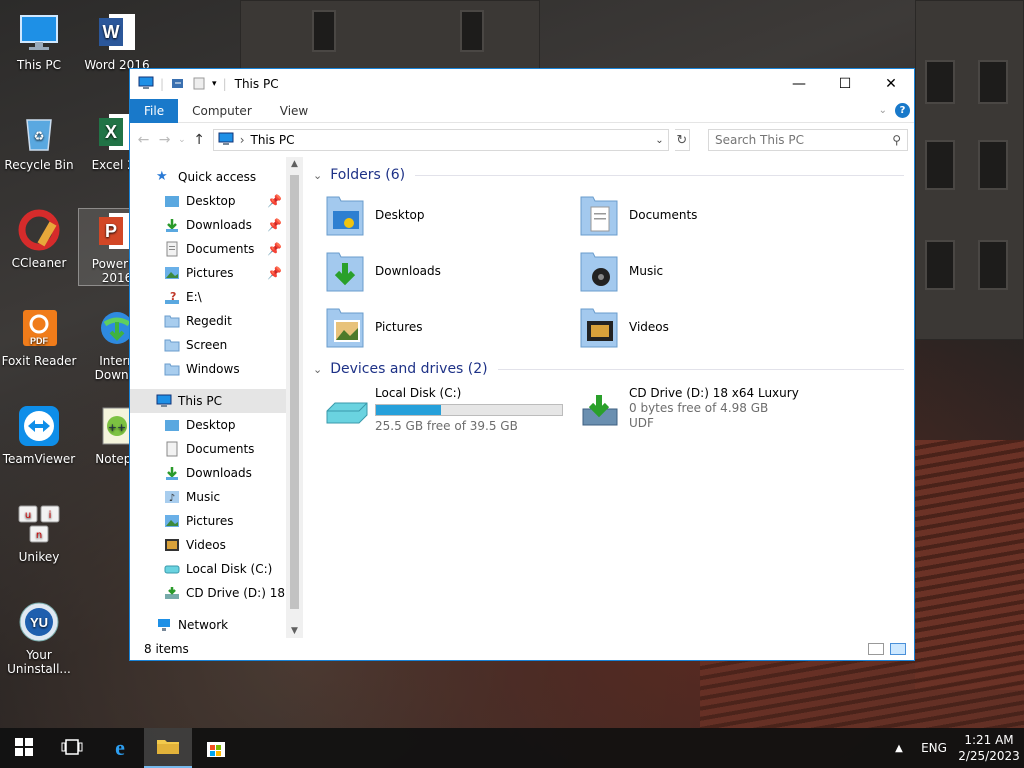  What do you see at coordinates (208, 449) in the screenshot?
I see `nav-pc-documents: Documents` at bounding box center [208, 449].